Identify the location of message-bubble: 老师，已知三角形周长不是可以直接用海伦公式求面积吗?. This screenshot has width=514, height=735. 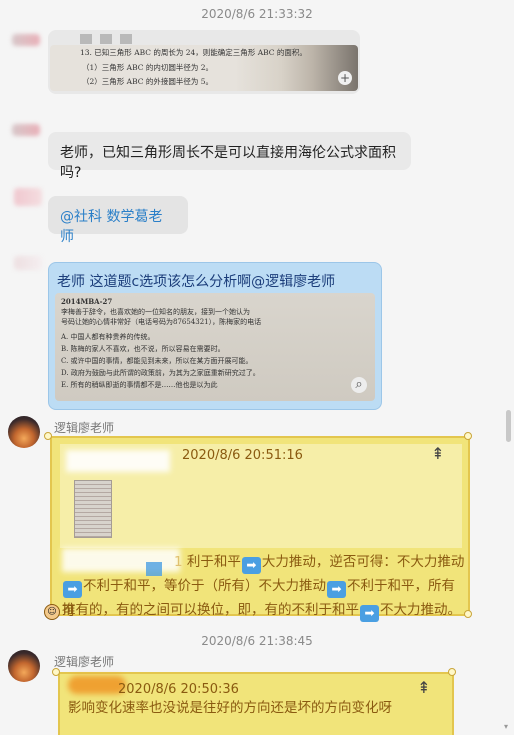
(229, 156).